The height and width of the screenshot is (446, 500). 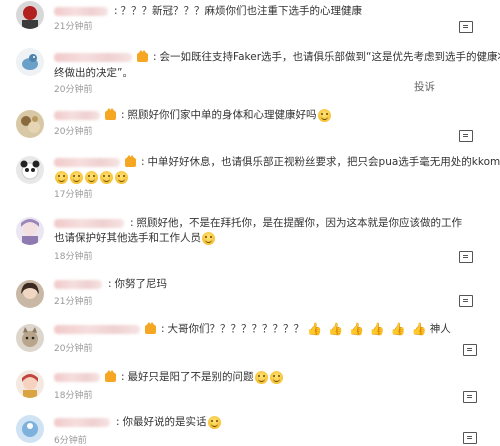 What do you see at coordinates (424, 86) in the screenshot?
I see `report-link: 投诉` at bounding box center [424, 86].